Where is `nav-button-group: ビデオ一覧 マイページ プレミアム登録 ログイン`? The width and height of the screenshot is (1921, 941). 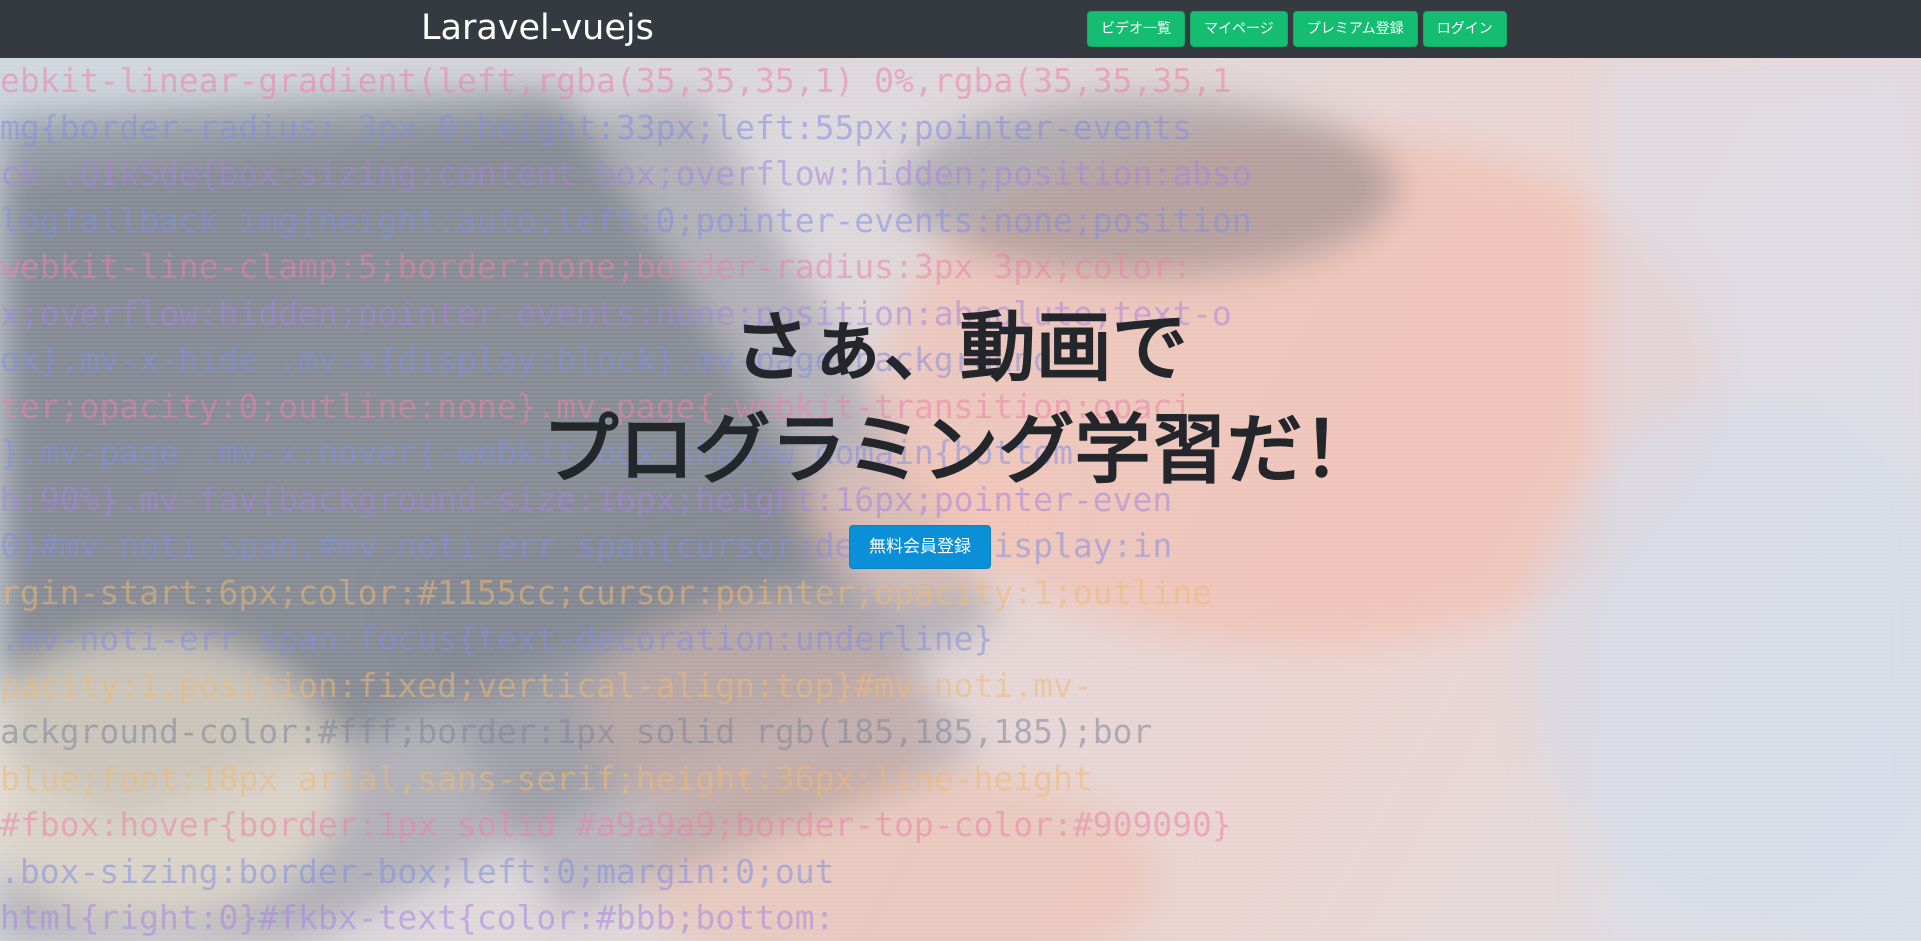 nav-button-group: ビデオ一覧 マイページ プレミアム登録 ログイン is located at coordinates (1297, 29).